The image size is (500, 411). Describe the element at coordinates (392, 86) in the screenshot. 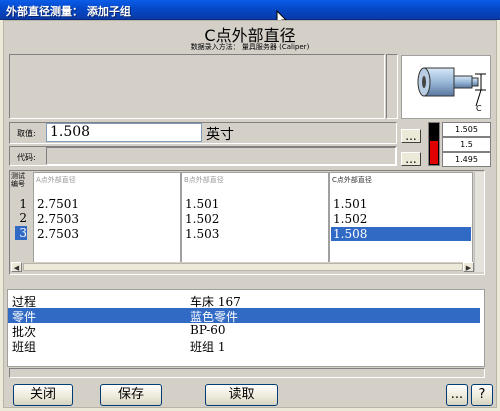

I see `notes-scrollbar` at that location.